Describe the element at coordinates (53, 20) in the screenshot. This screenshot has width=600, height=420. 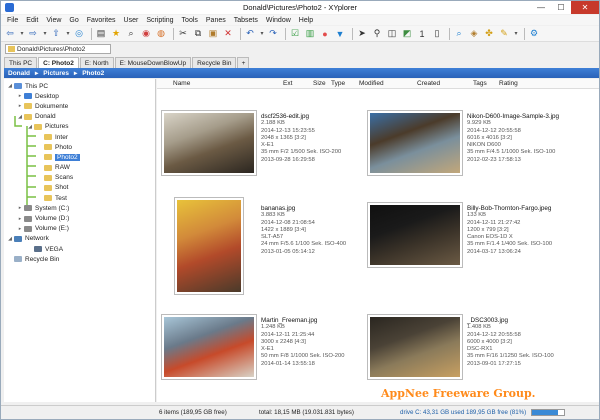
I see `menu-view: View` at that location.